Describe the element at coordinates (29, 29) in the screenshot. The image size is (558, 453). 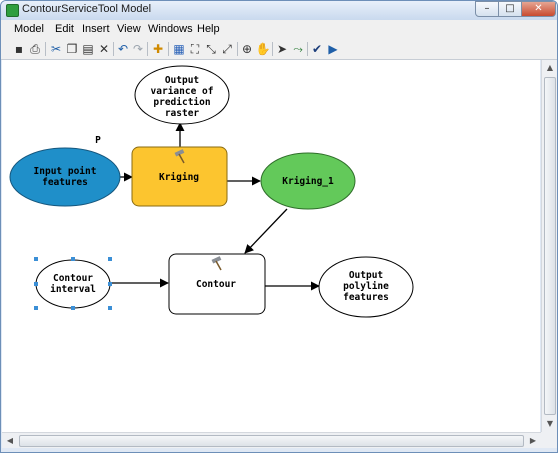
I see `menu-model: Model` at that location.